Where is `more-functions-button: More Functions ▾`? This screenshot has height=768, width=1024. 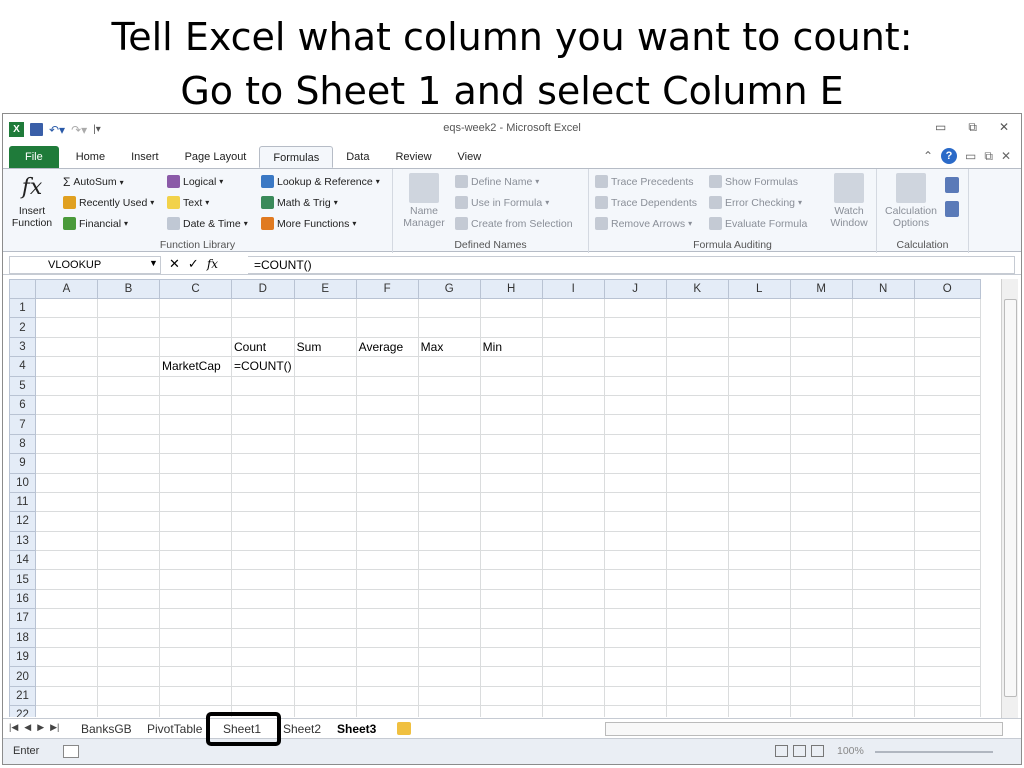 more-functions-button: More Functions ▾ is located at coordinates (308, 223).